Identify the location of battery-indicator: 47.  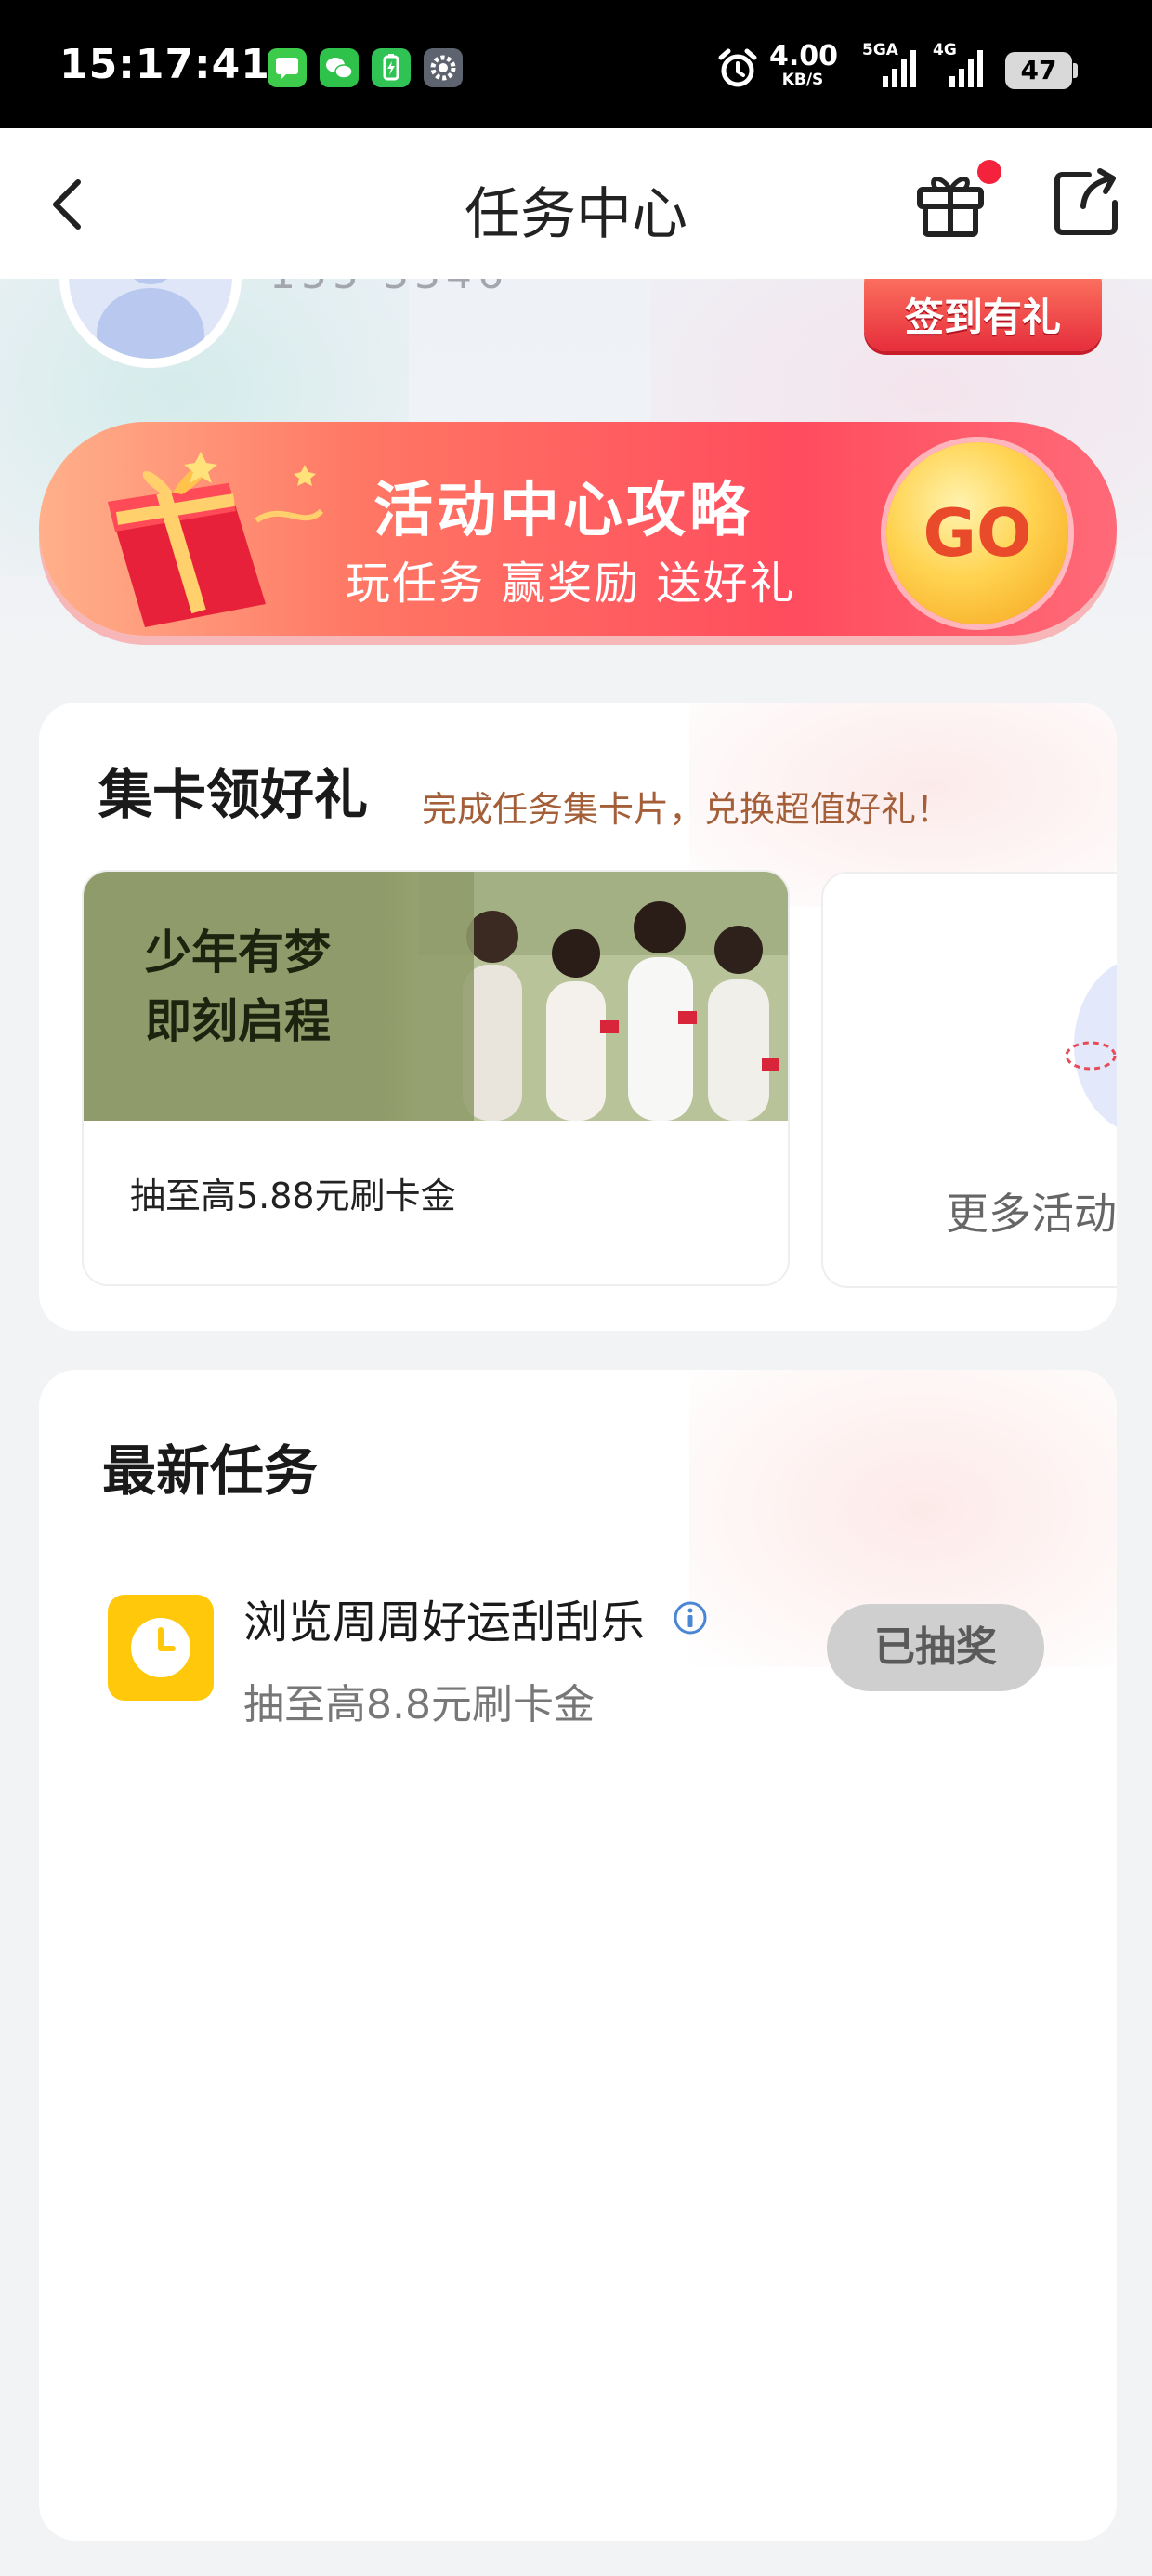
(1038, 70).